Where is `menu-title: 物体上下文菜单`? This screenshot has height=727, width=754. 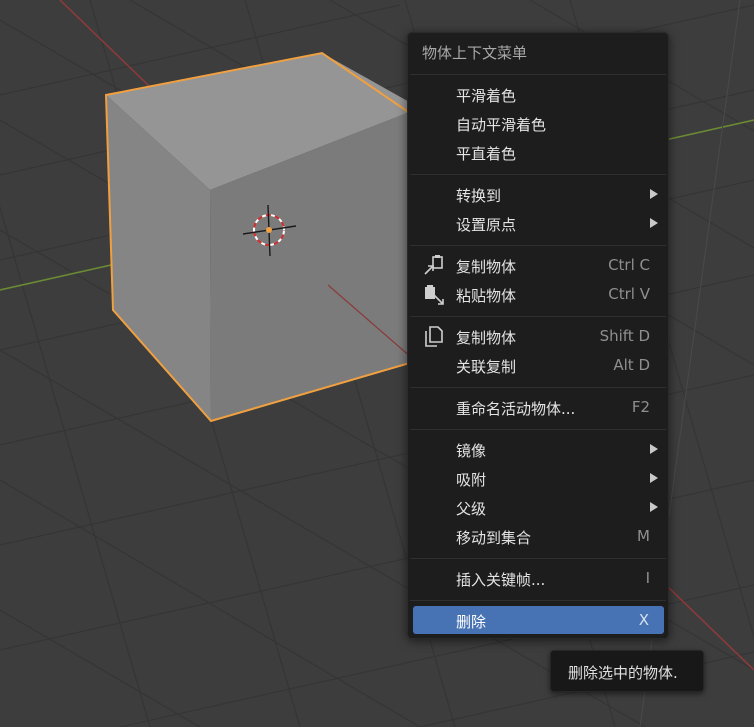 menu-title: 物体上下文菜单 is located at coordinates (475, 53).